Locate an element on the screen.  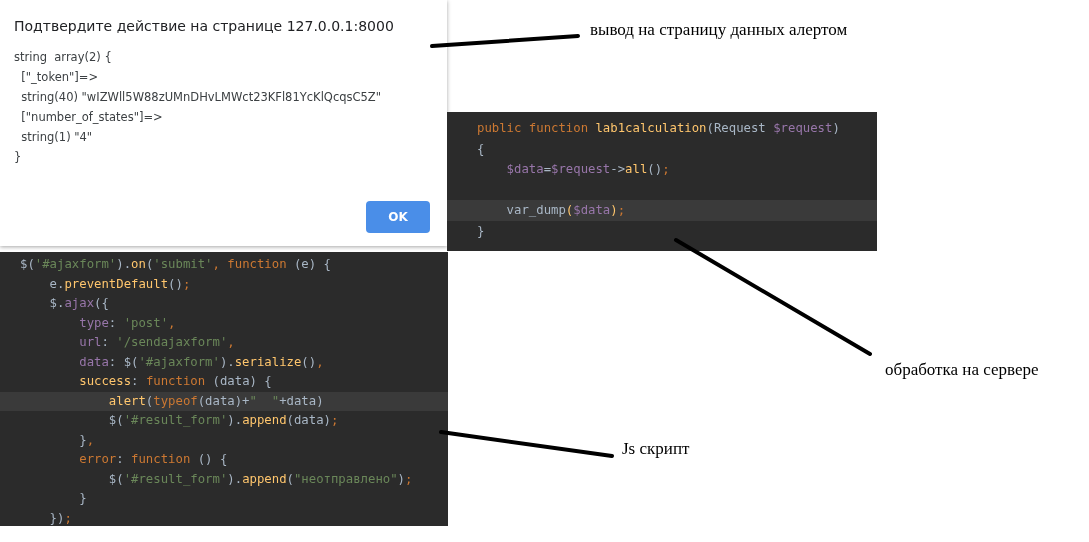
code-line: $data=$request->all(); is located at coordinates (588, 170).